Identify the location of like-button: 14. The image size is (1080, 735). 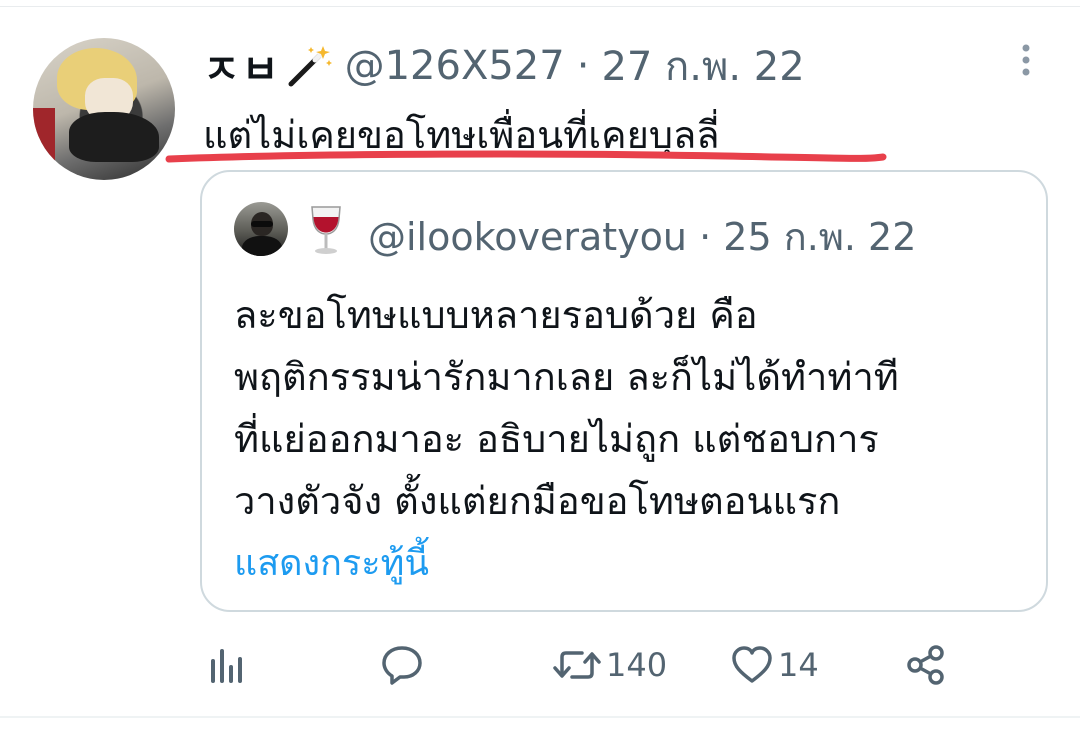
(774, 665).